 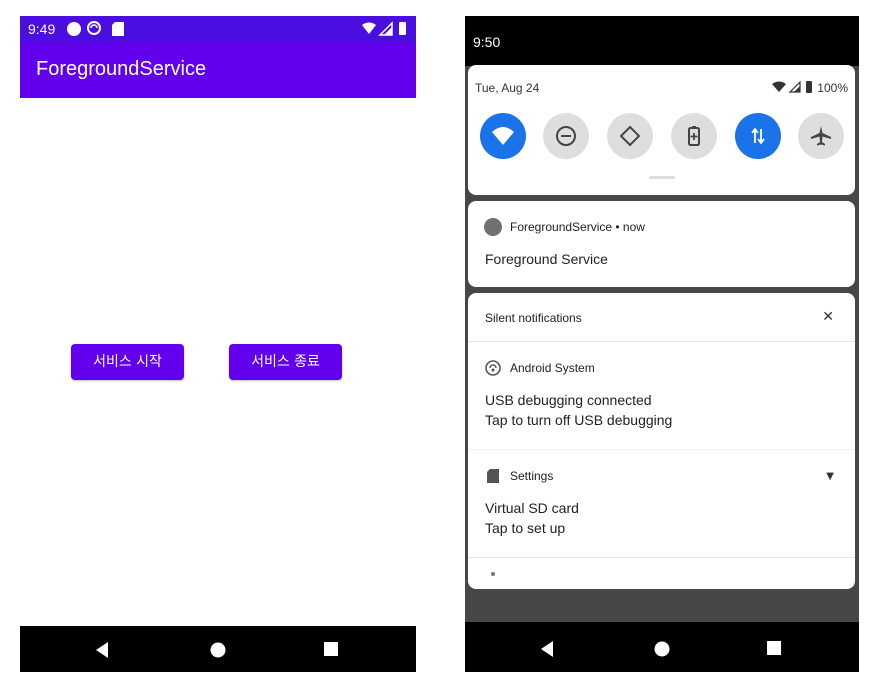 I want to click on status-time: 9:49, so click(x=42, y=29).